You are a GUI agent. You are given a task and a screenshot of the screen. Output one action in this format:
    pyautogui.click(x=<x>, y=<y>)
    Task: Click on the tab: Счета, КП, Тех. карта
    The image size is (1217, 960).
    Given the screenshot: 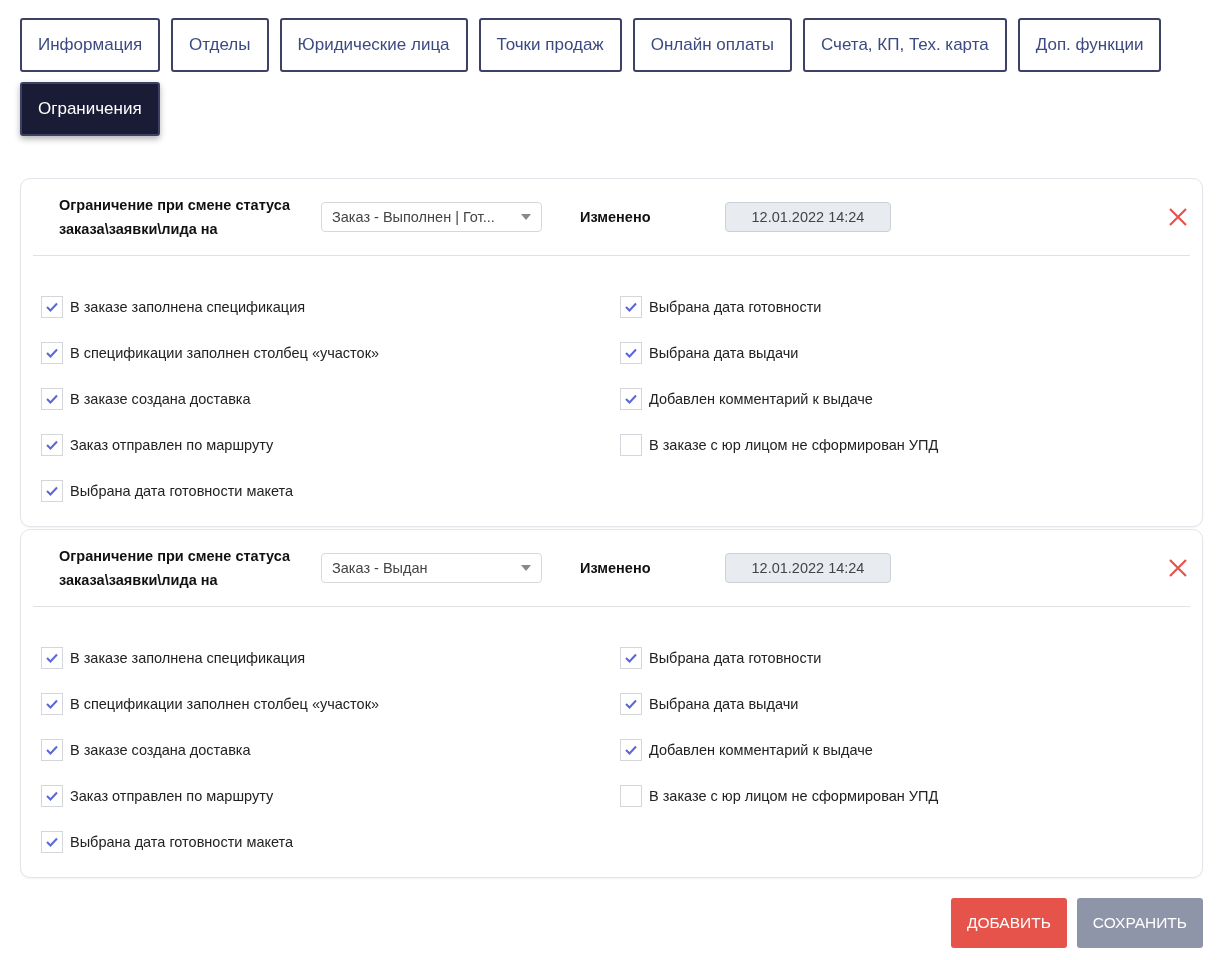 What is the action you would take?
    pyautogui.click(x=905, y=45)
    